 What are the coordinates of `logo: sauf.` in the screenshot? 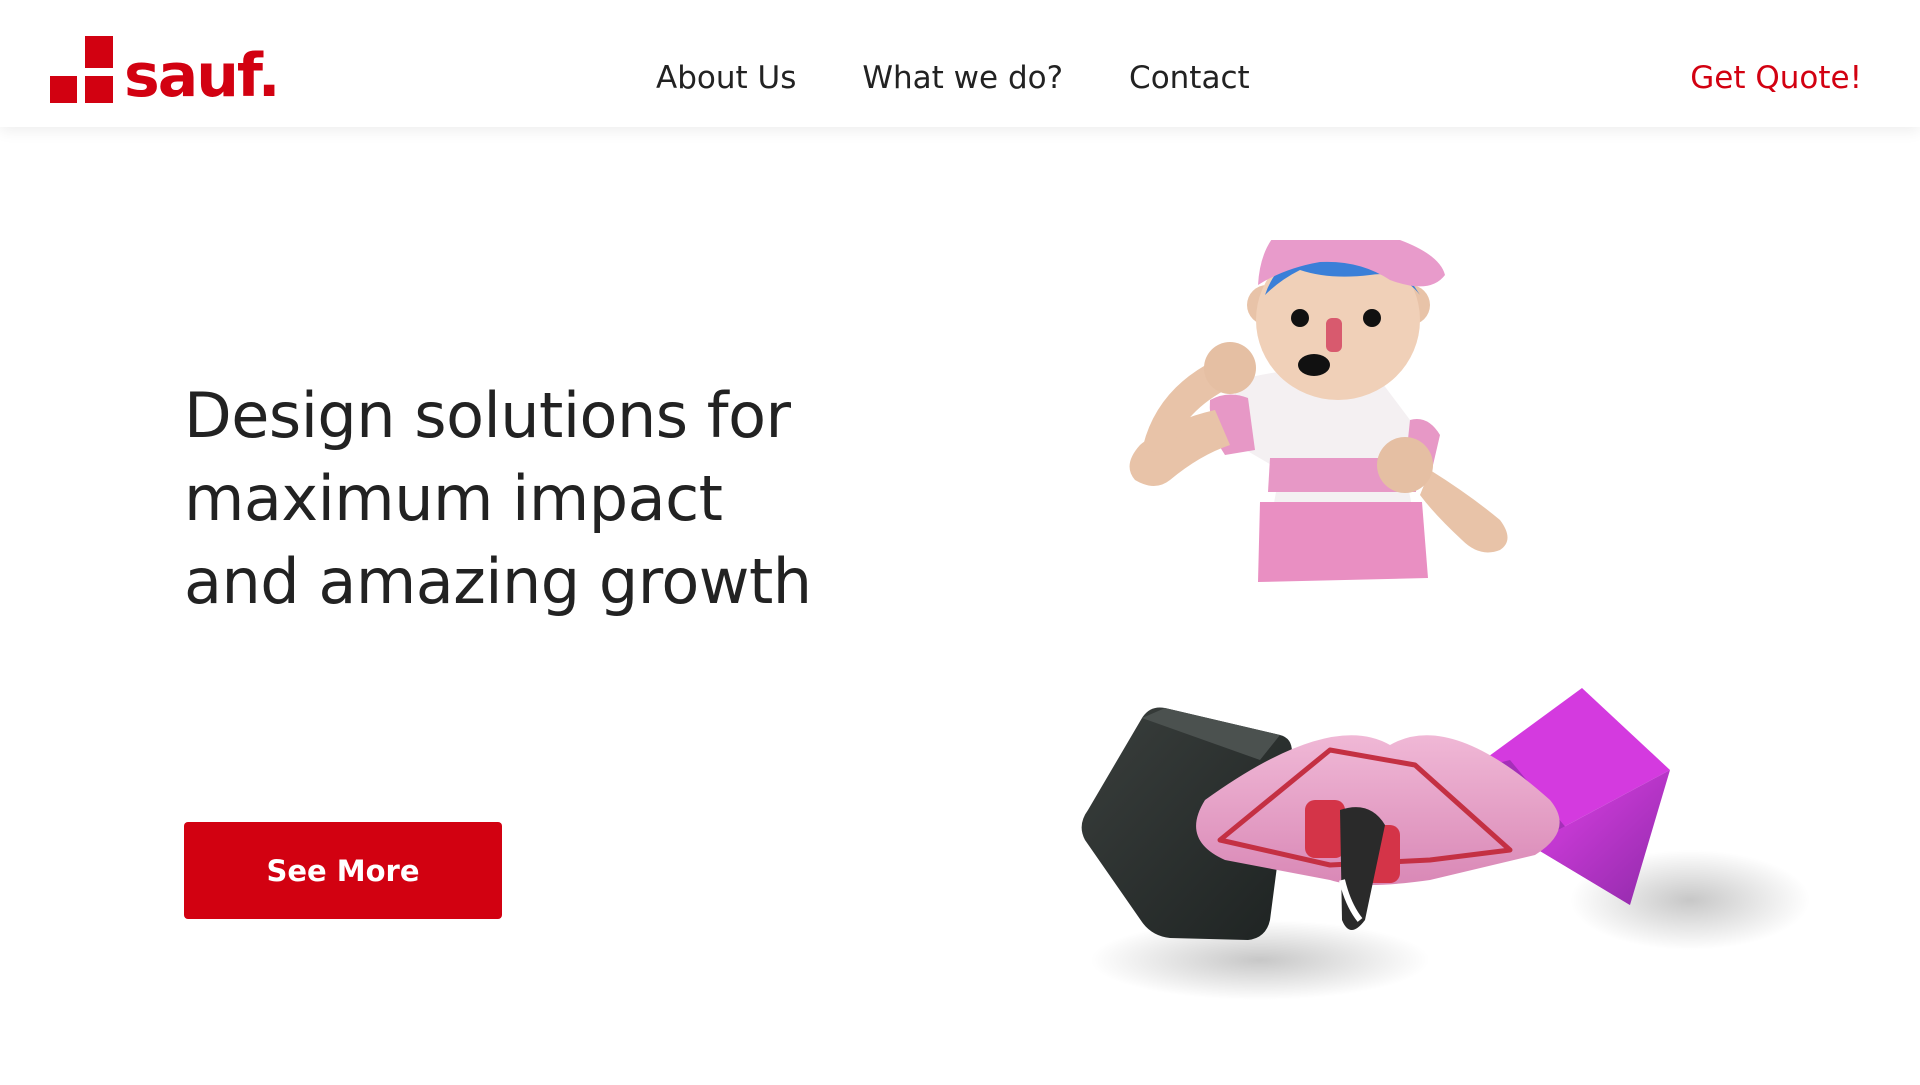 It's located at (165, 71).